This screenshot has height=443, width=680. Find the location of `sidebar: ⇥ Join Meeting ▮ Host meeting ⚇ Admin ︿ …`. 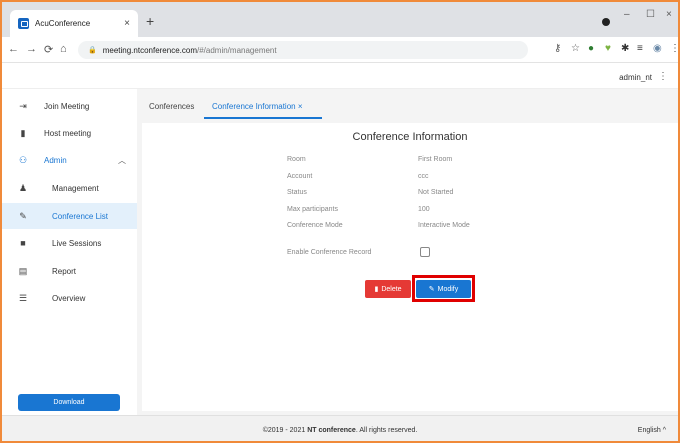

sidebar: ⇥ Join Meeting ▮ Host meeting ⚇ Admin ︿ … is located at coordinates (69, 252).